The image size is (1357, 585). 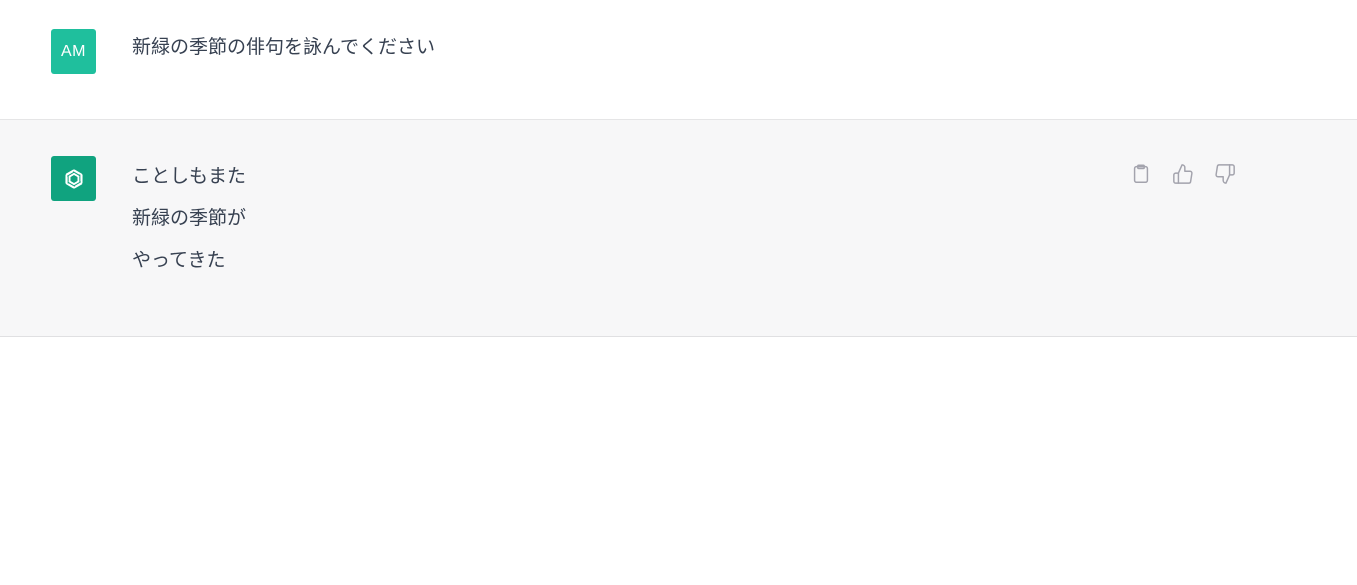 I want to click on thumbs-down-button, so click(x=1225, y=174).